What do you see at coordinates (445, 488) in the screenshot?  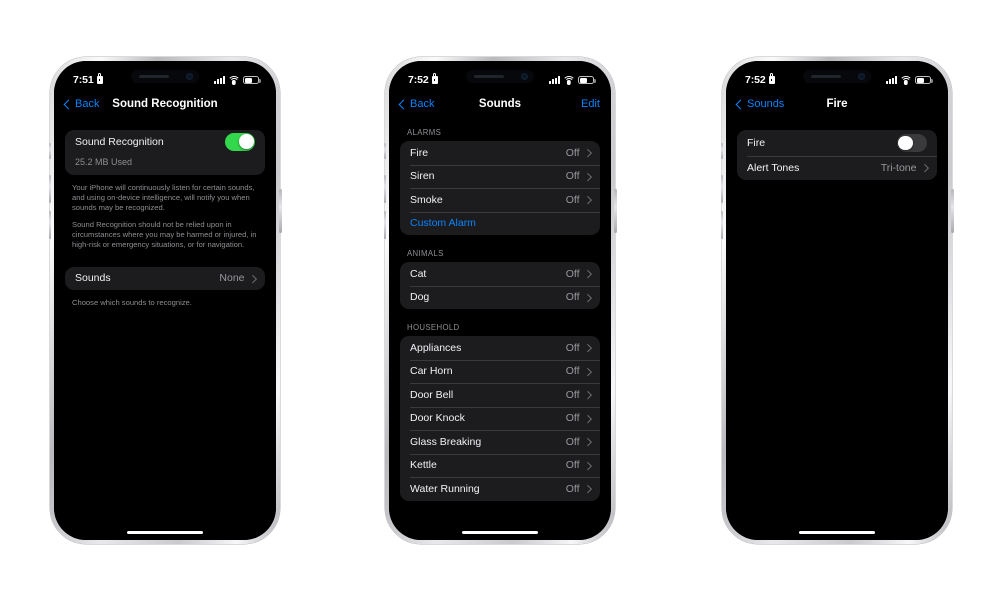 I see `row-label: Water Running` at bounding box center [445, 488].